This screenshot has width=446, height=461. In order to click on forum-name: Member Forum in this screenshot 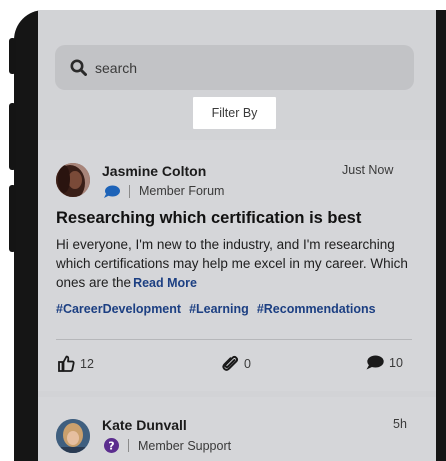, I will do `click(182, 191)`.